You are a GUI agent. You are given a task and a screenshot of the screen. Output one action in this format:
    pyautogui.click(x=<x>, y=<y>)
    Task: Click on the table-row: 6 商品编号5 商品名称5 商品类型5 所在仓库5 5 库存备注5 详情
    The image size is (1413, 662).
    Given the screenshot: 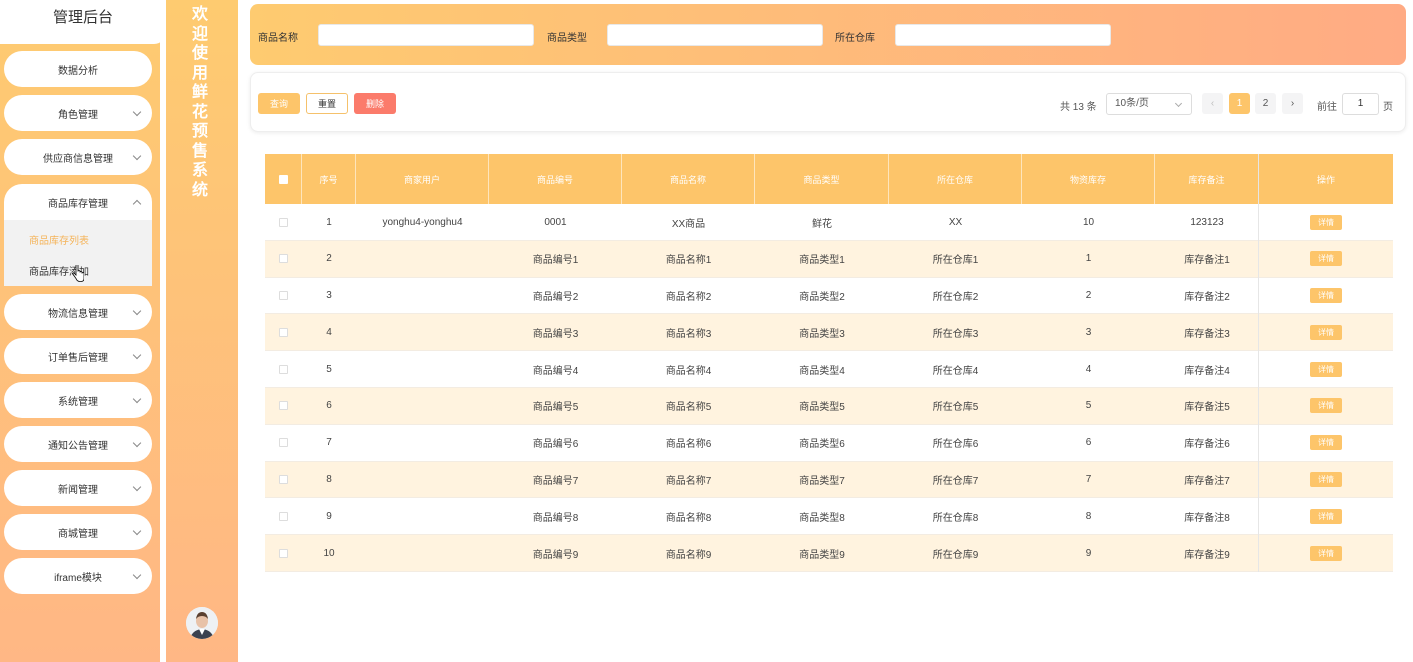 What is the action you would take?
    pyautogui.click(x=829, y=406)
    